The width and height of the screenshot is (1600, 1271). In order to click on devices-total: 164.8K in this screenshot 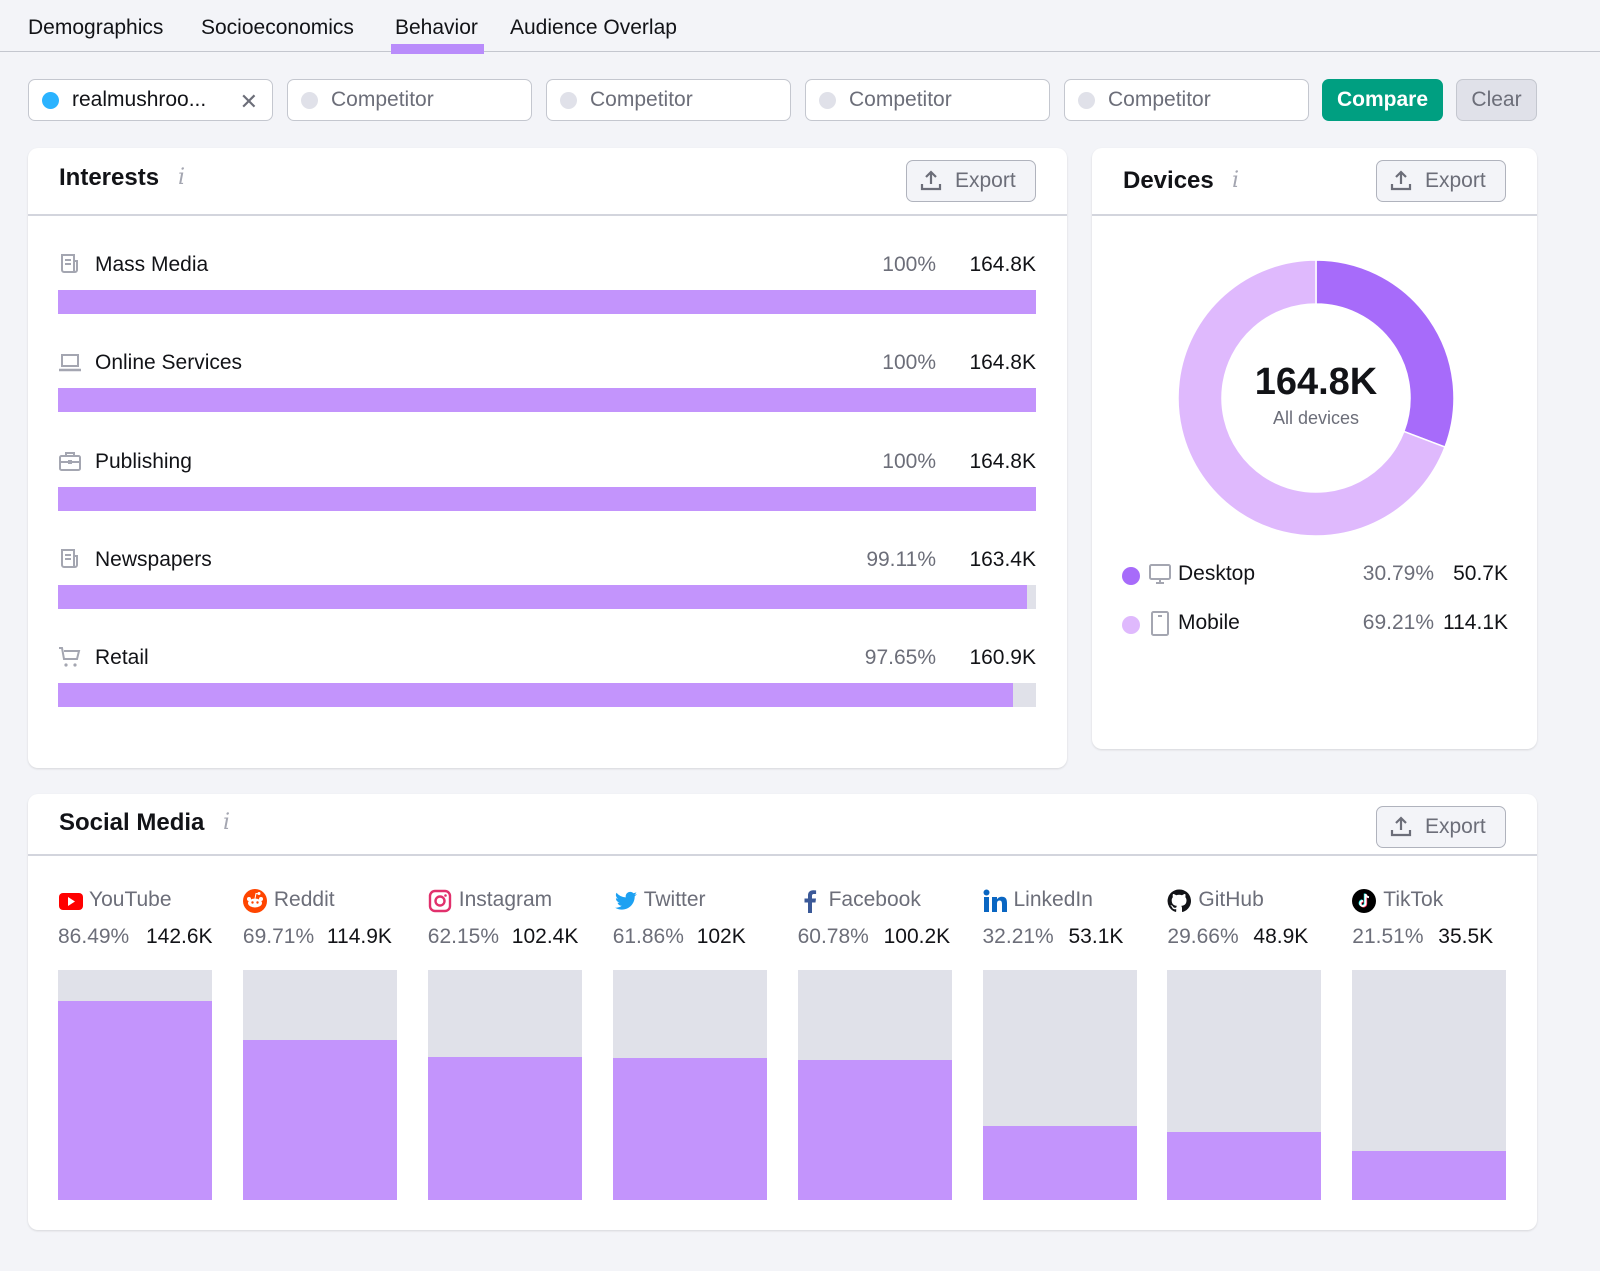, I will do `click(1316, 382)`.